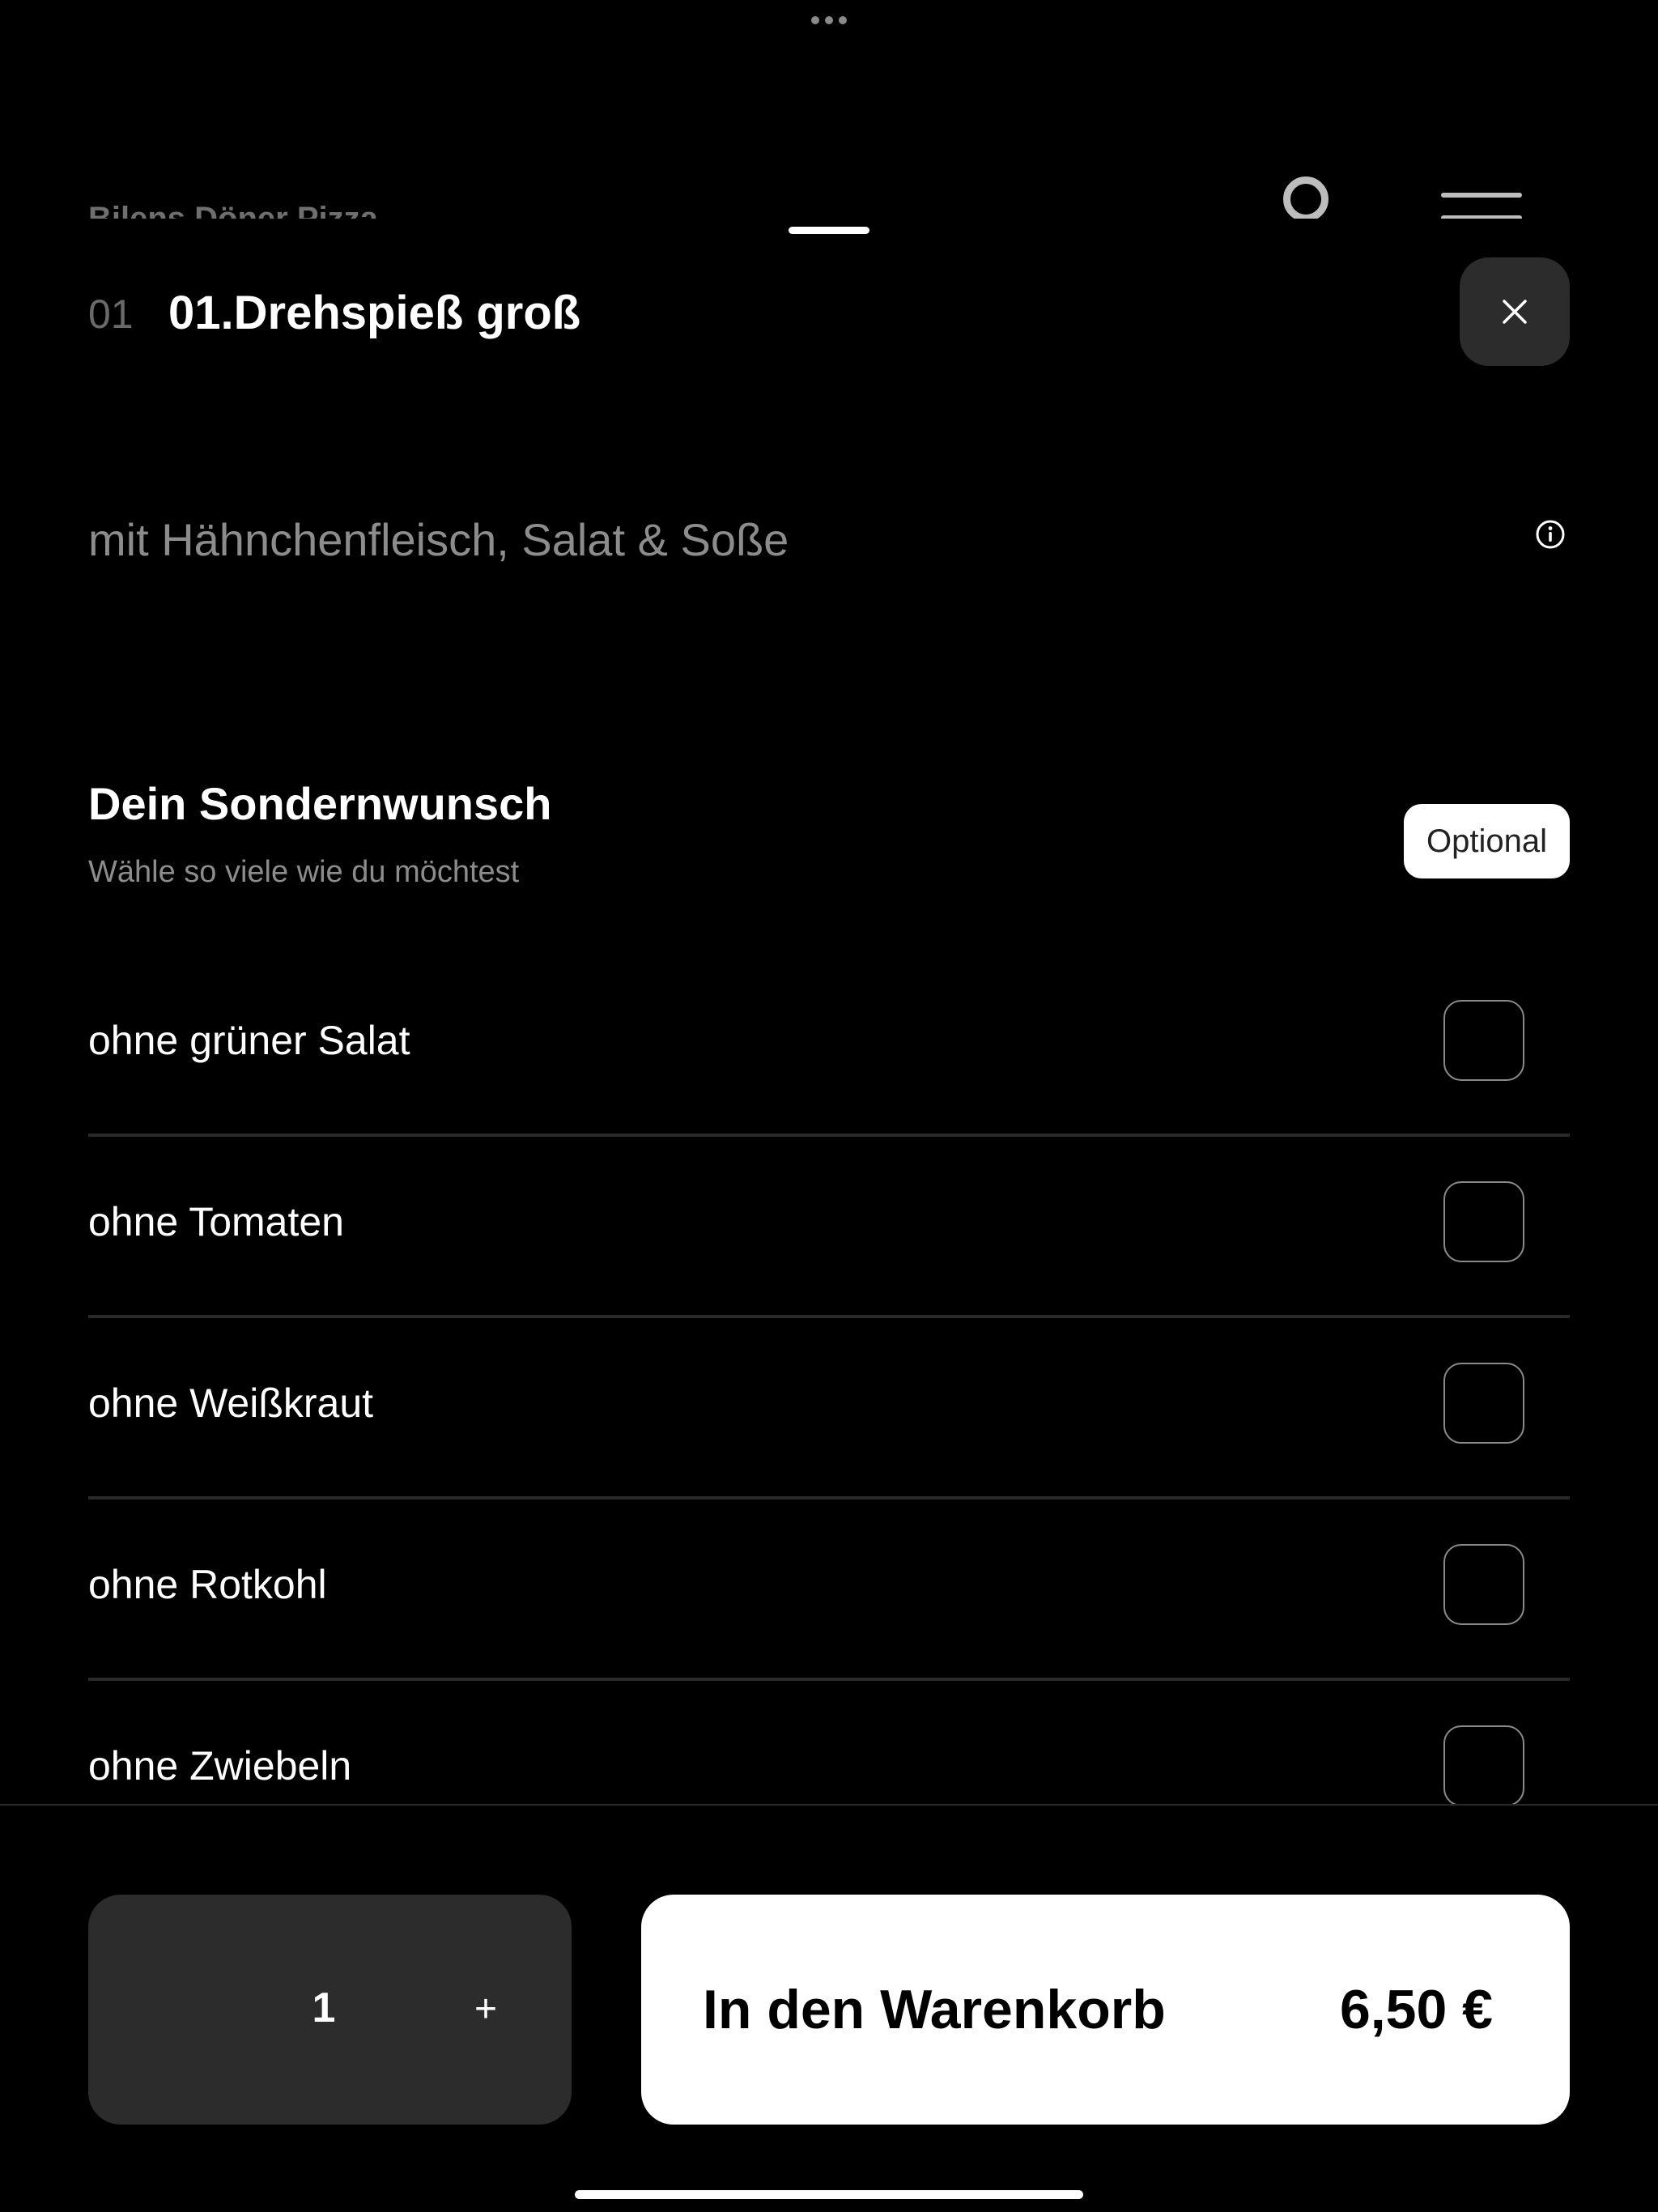 The width and height of the screenshot is (1658, 2212). I want to click on add-to-cart-label: In den Warenkorb, so click(934, 2010).